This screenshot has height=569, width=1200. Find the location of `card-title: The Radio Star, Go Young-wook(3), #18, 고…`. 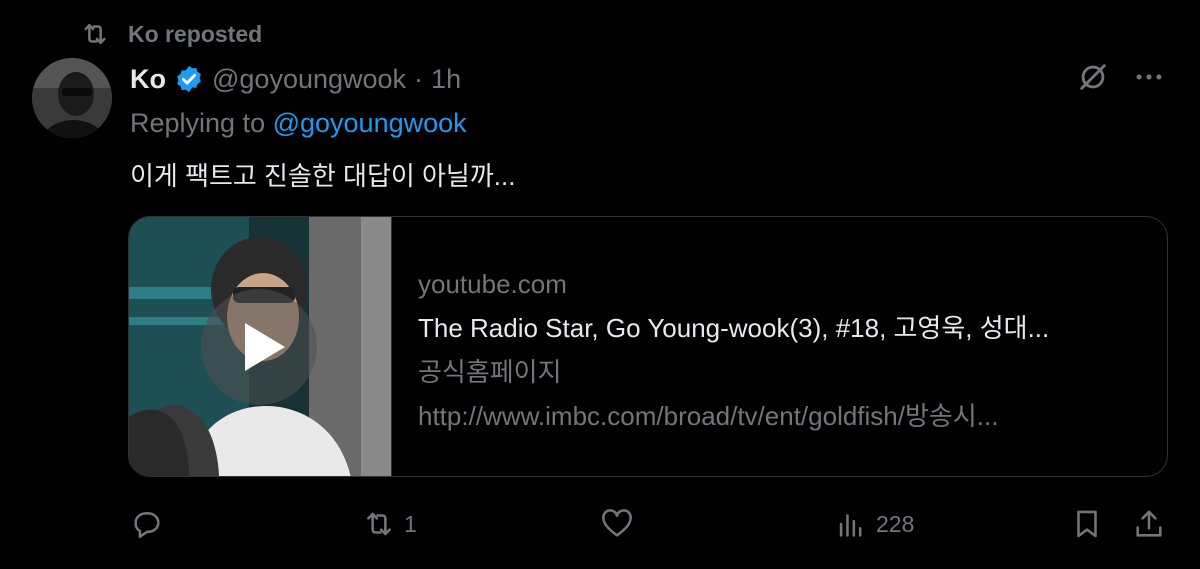

card-title: The Radio Star, Go Young-wook(3), #18, 고… is located at coordinates (733, 333).